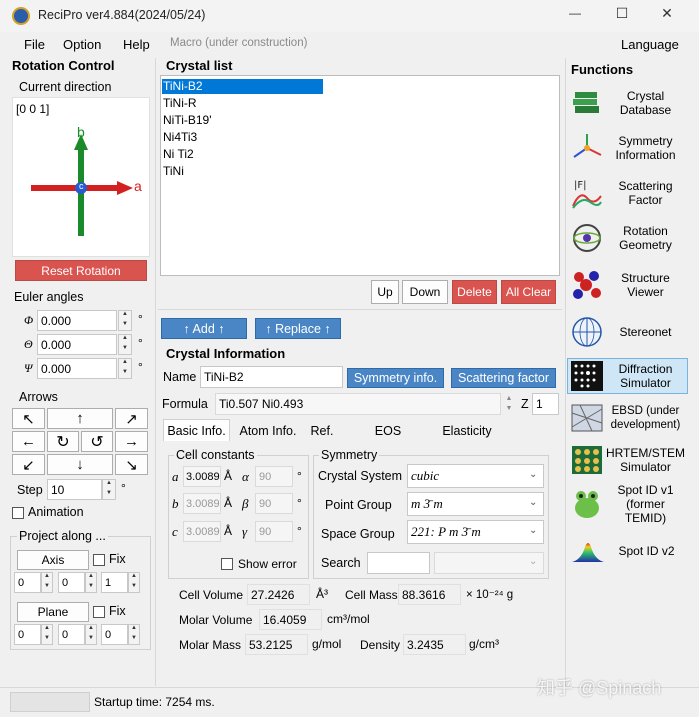  What do you see at coordinates (545, 404) in the screenshot?
I see `z-input: 1` at bounding box center [545, 404].